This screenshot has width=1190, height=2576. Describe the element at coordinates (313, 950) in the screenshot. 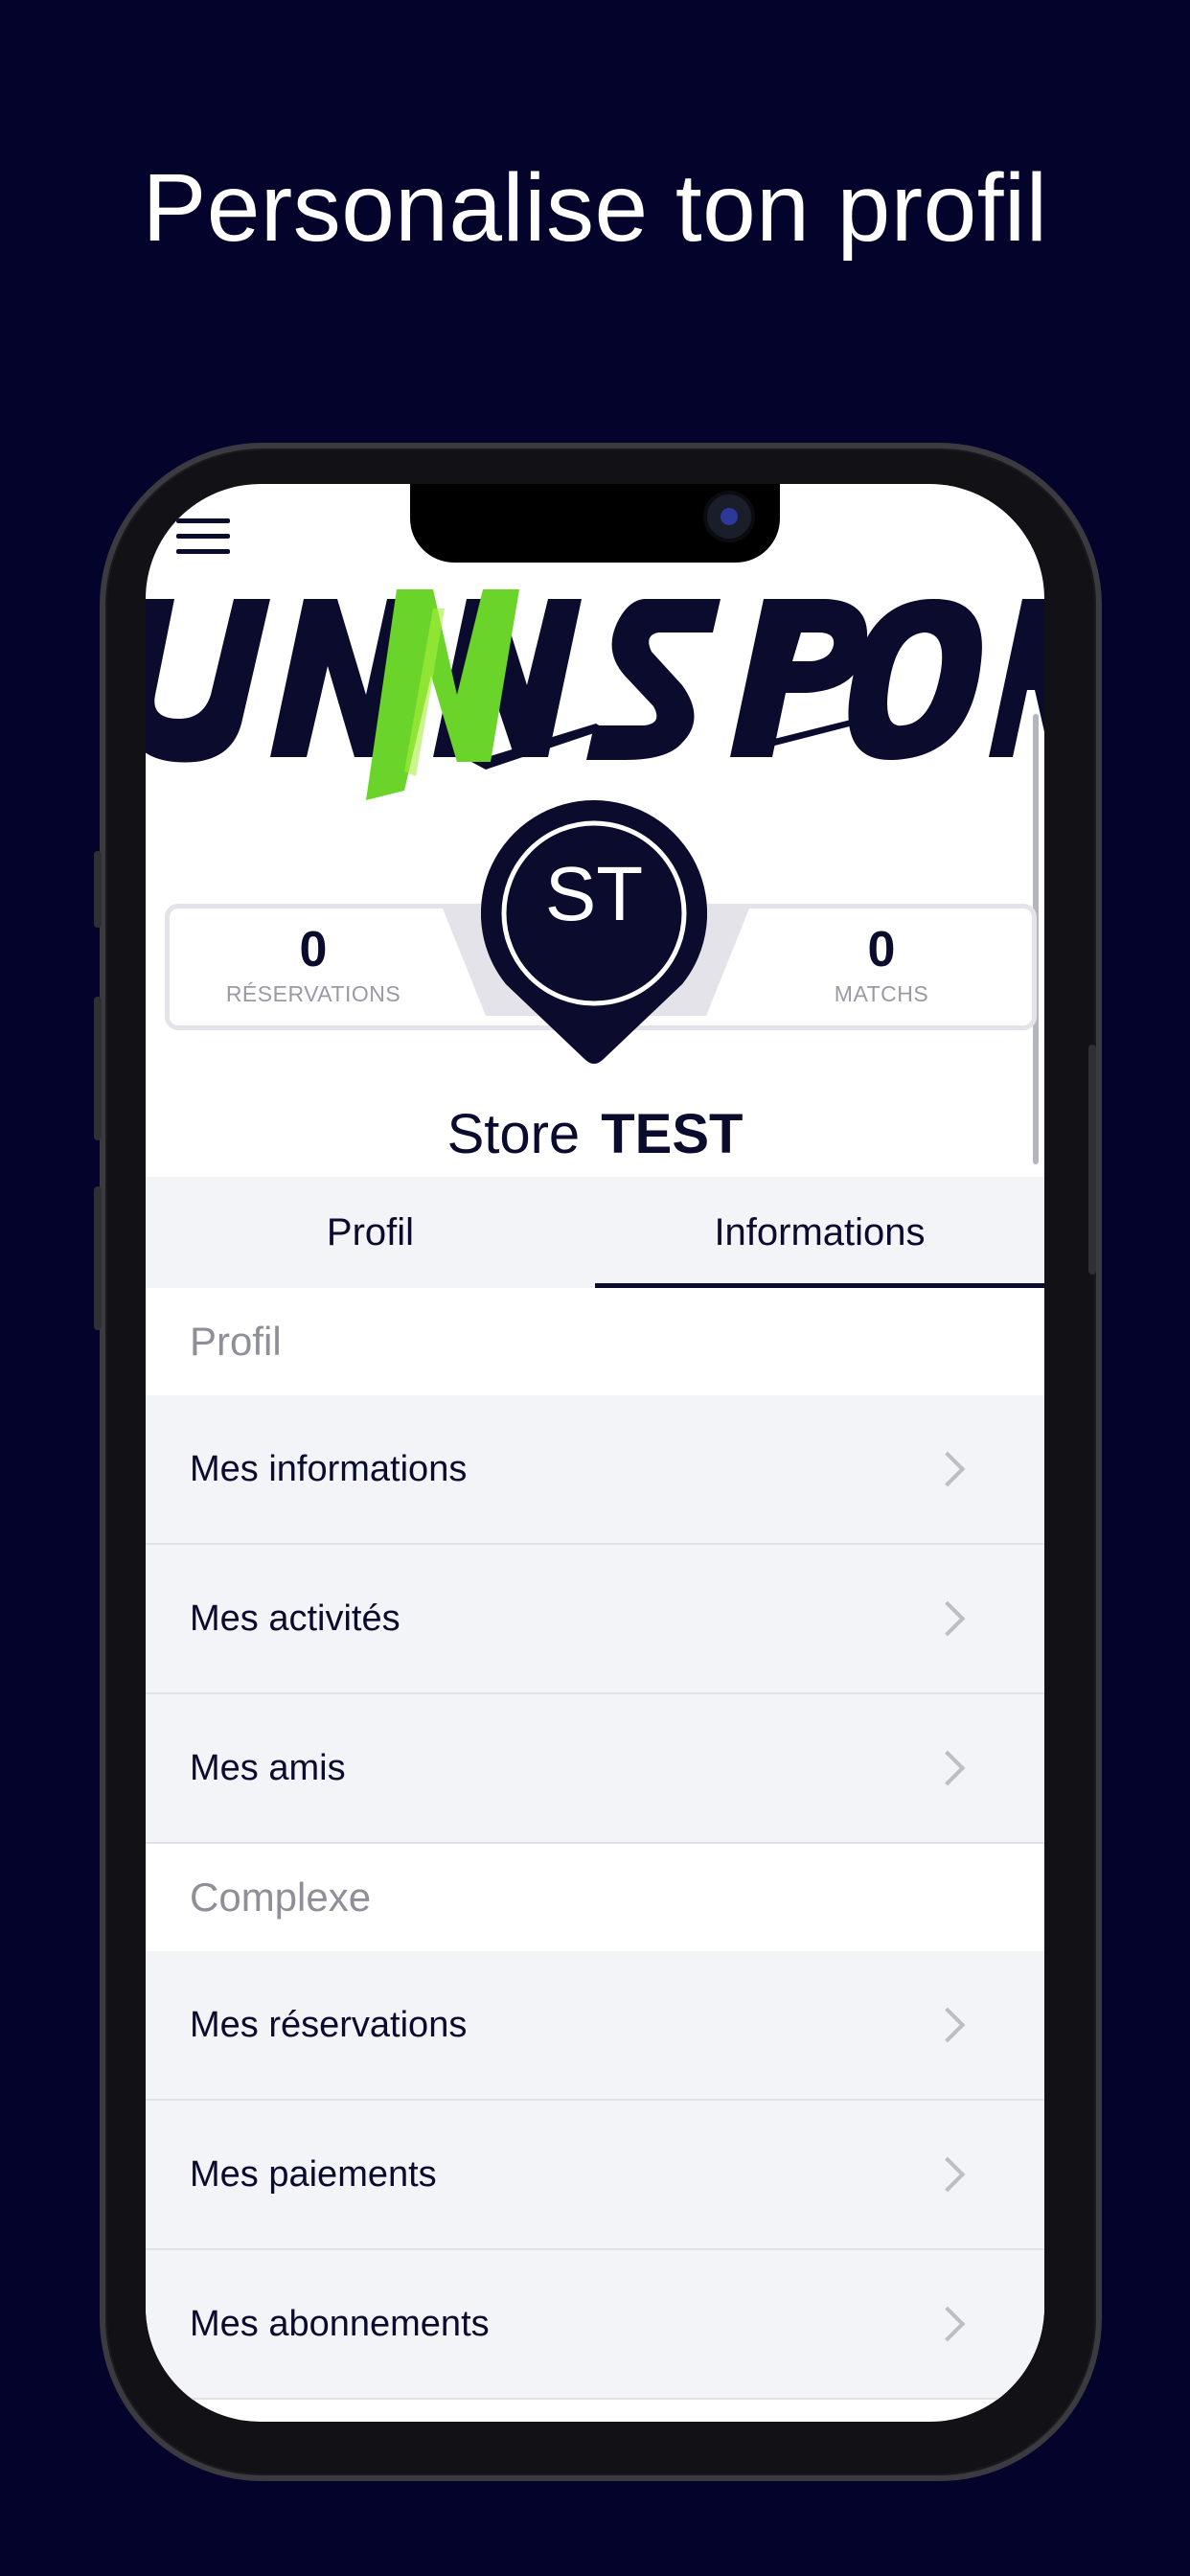

I see `reservations-count: 0` at that location.